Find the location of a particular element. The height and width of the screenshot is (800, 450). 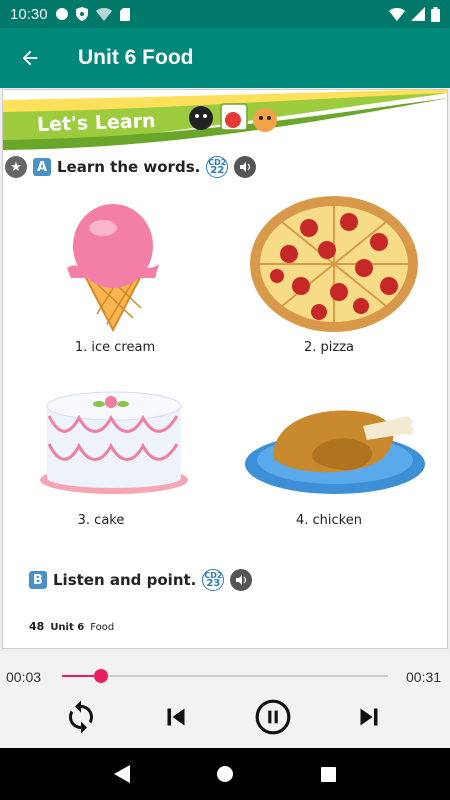

repeat-icon is located at coordinates (81, 717).